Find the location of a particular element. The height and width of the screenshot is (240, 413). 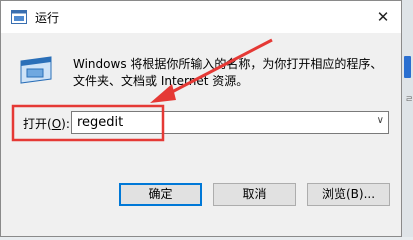

window-title: 运行 is located at coordinates (47, 18).